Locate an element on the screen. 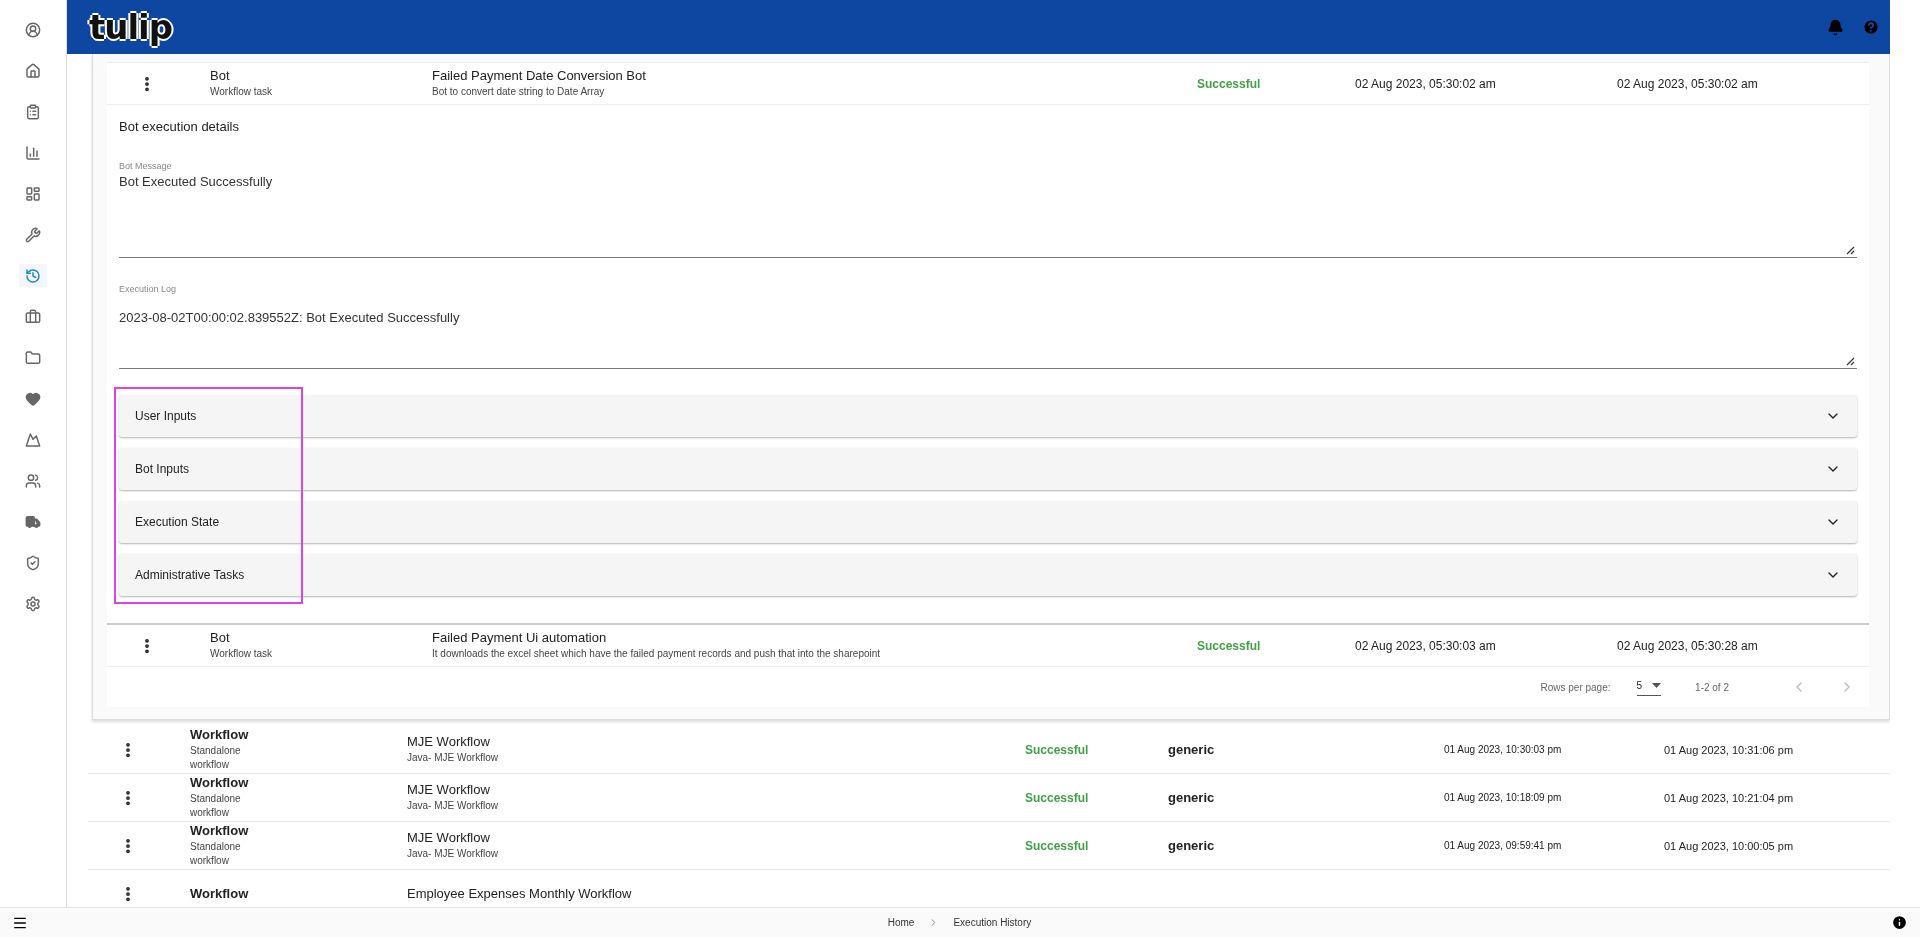 This screenshot has width=1920, height=937. workflow-name: Employee Expenses Monthly Workflow is located at coordinates (520, 893).